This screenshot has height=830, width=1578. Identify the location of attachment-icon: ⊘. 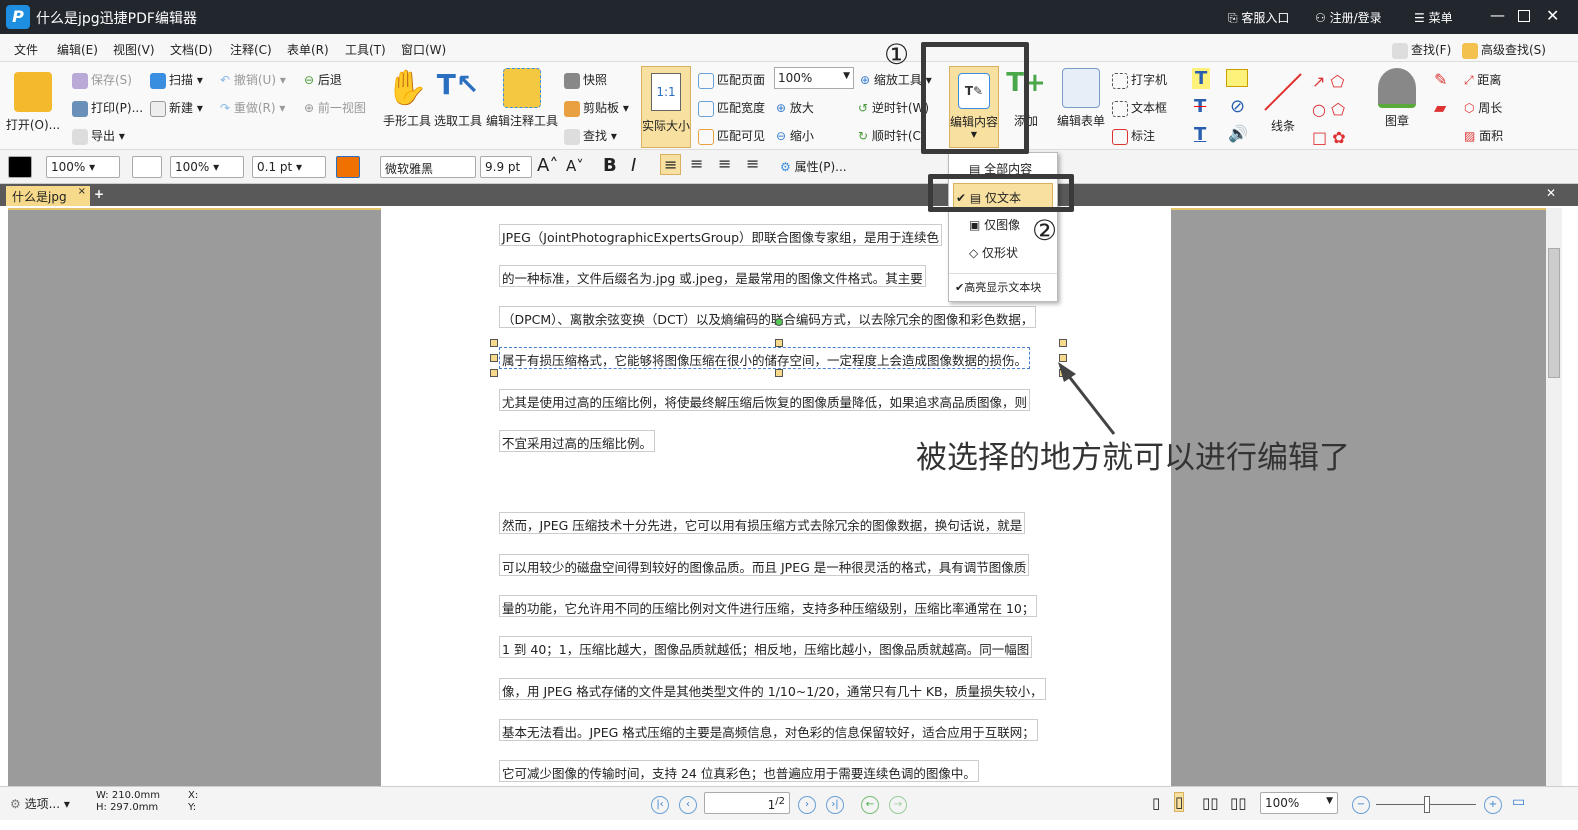
(1237, 106).